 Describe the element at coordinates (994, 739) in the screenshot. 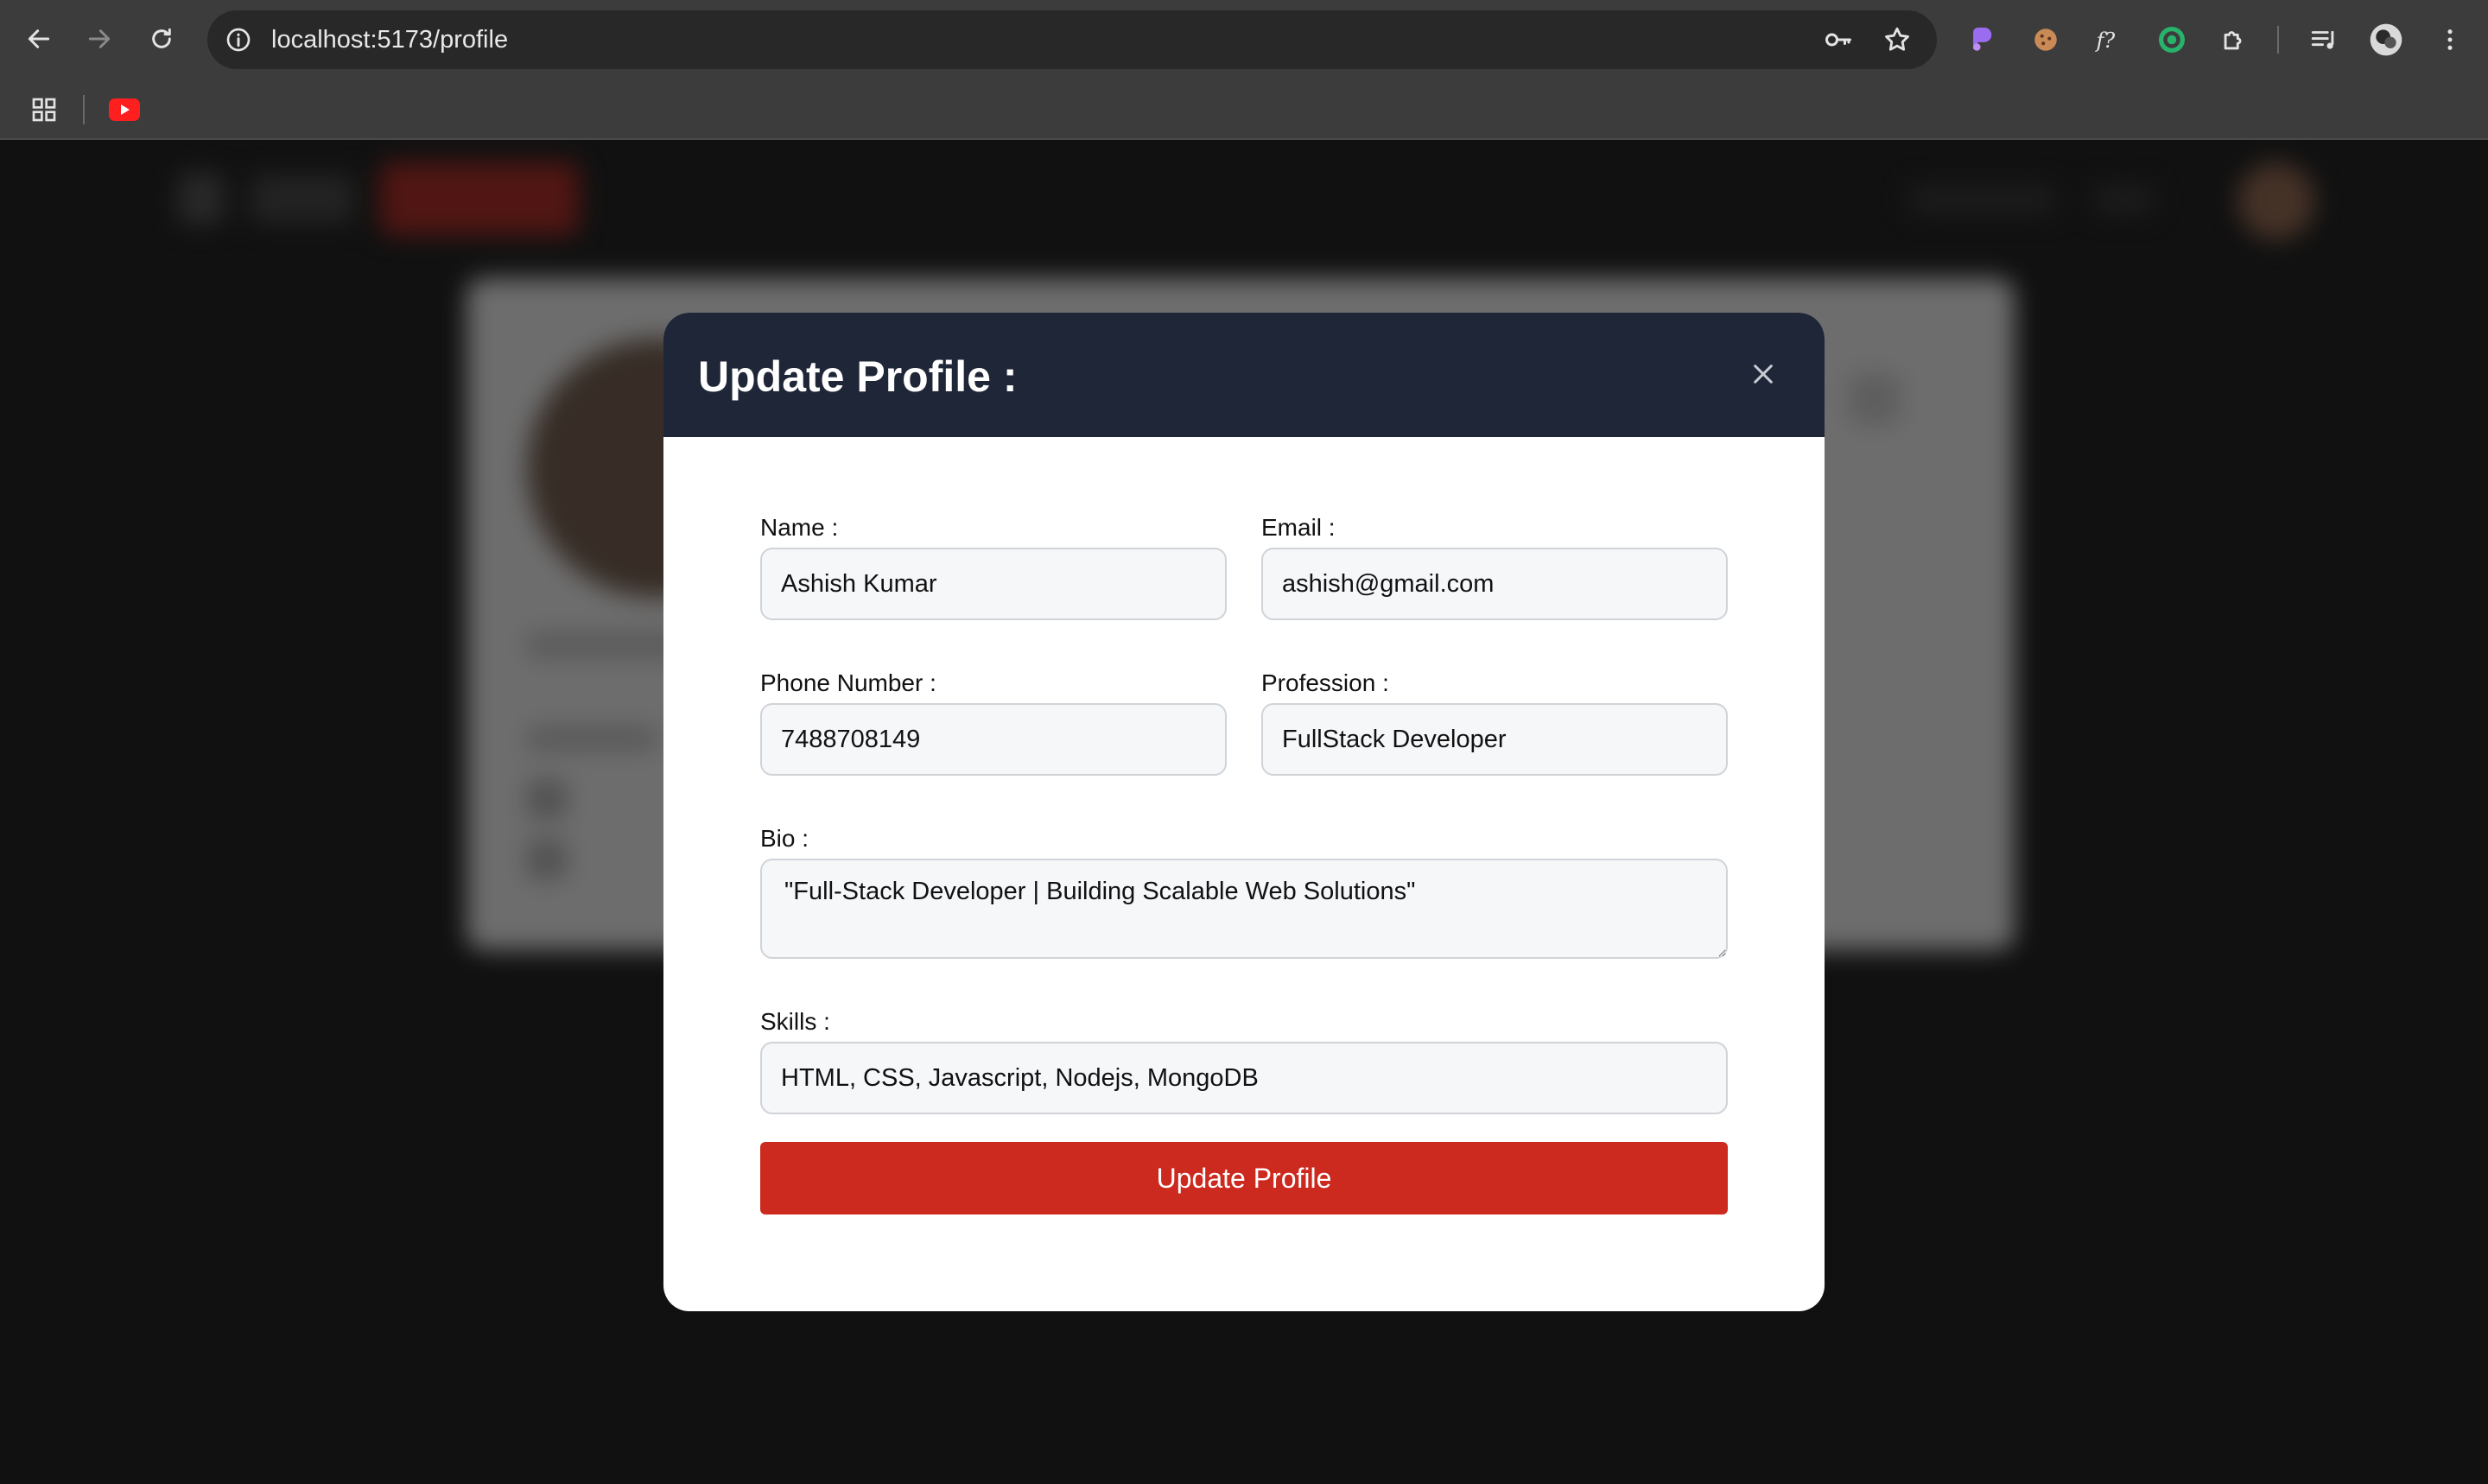

I see `phone-input` at that location.